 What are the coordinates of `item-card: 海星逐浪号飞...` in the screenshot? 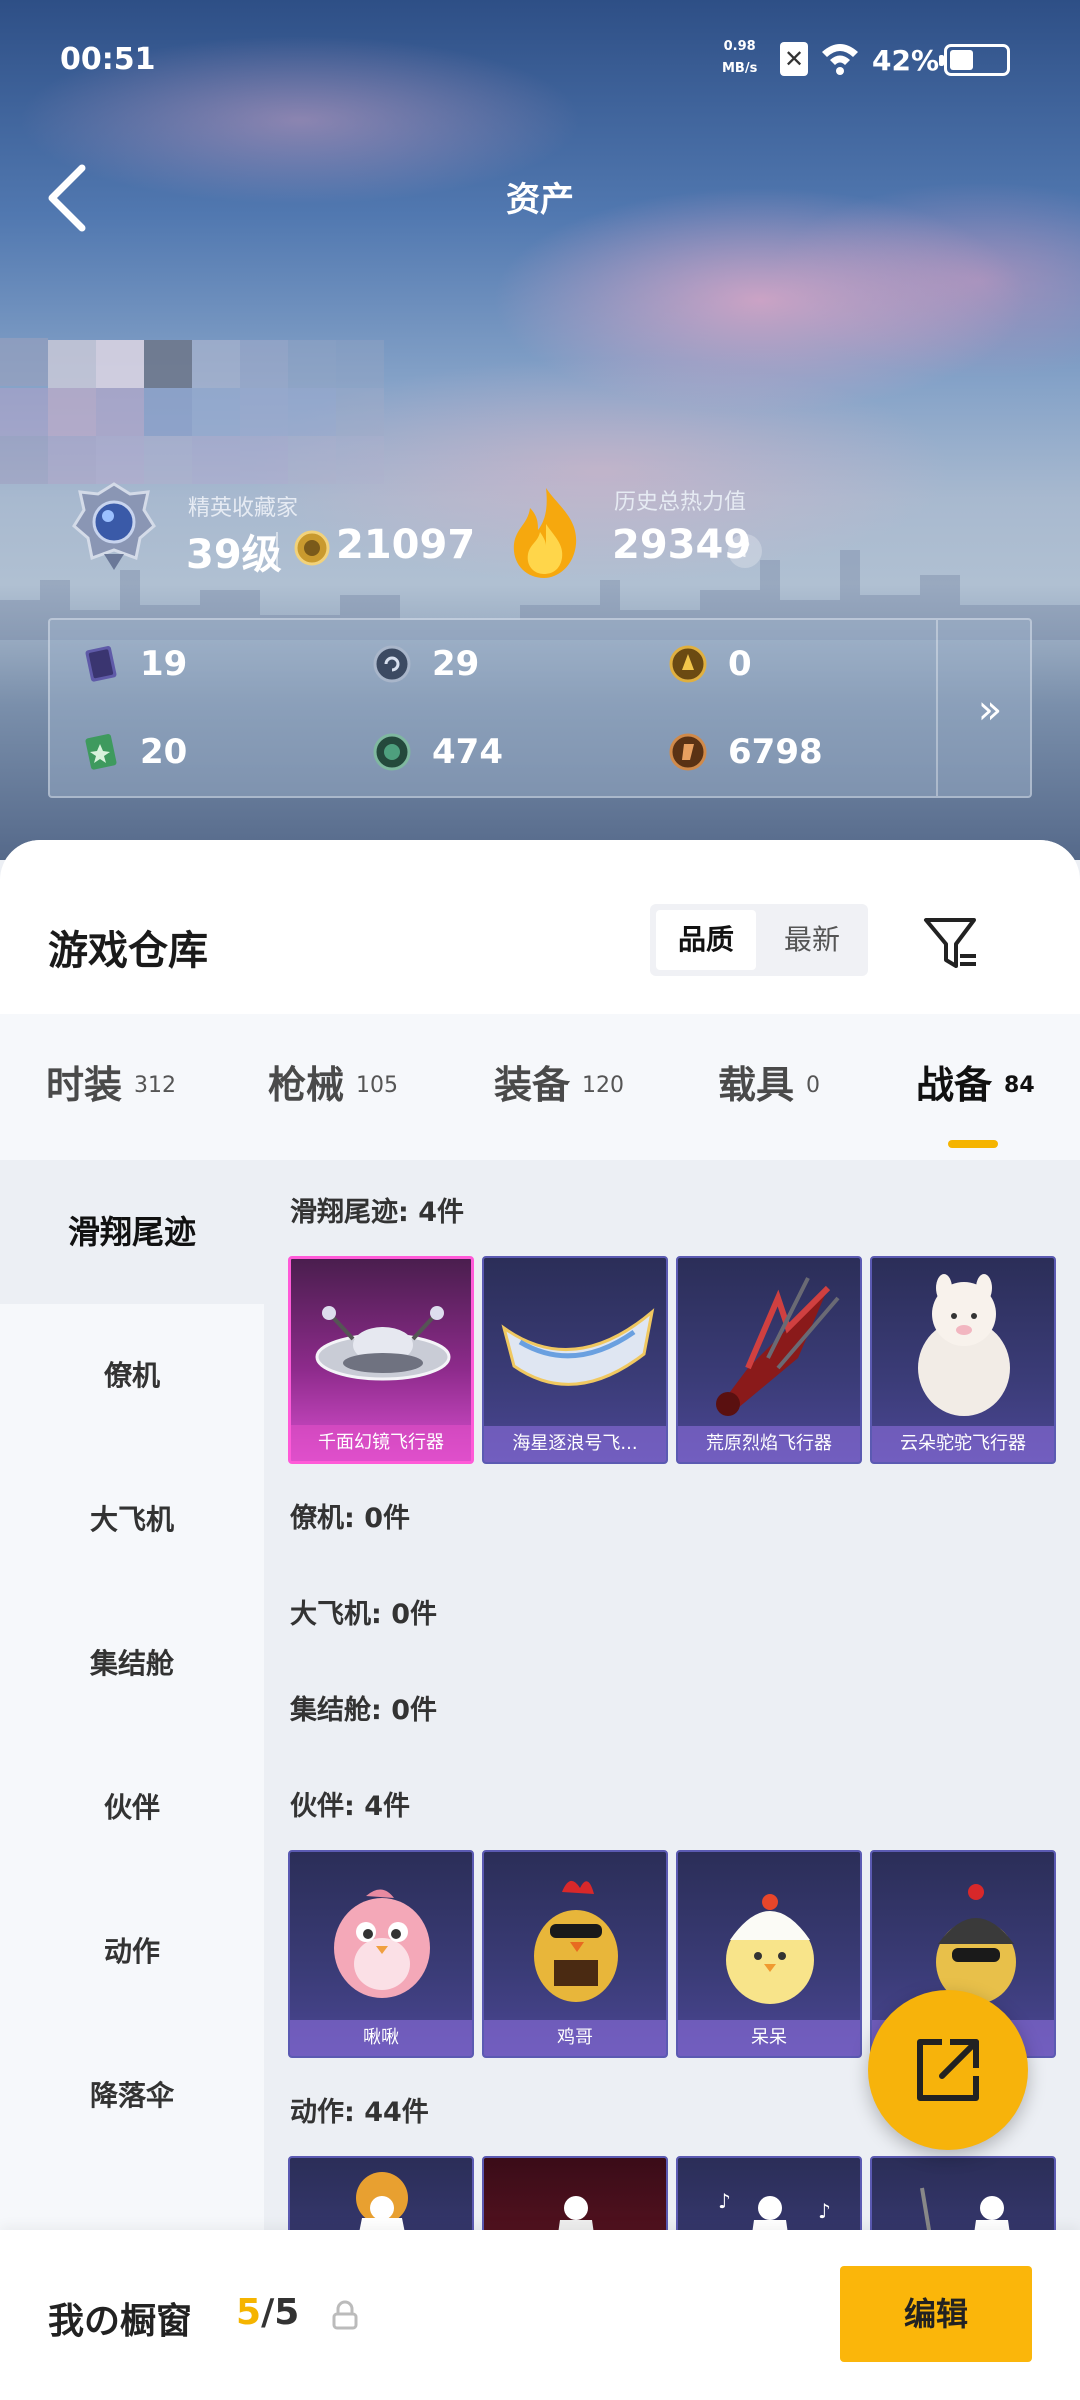 It's located at (575, 1360).